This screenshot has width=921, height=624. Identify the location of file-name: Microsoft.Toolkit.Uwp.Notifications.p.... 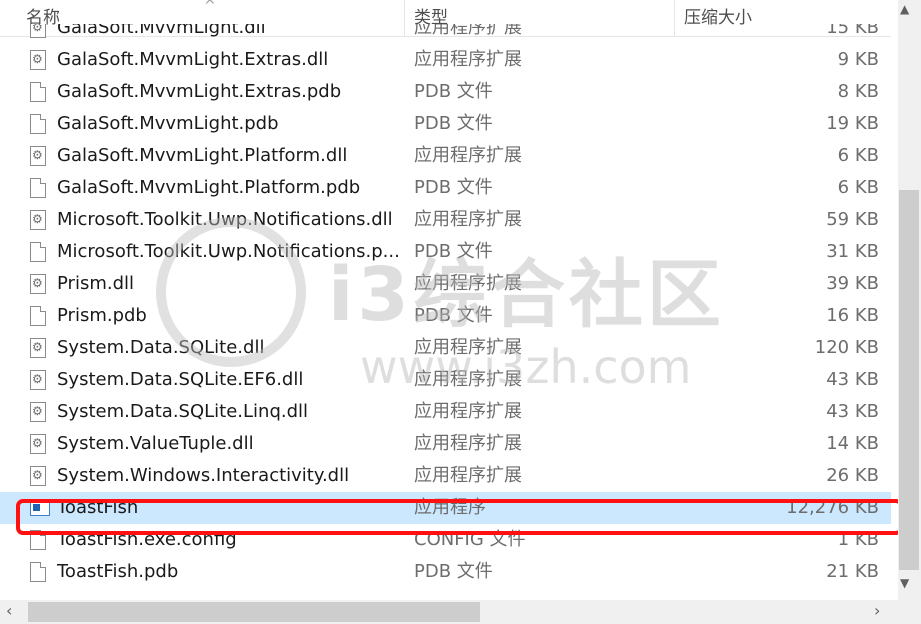
(228, 251).